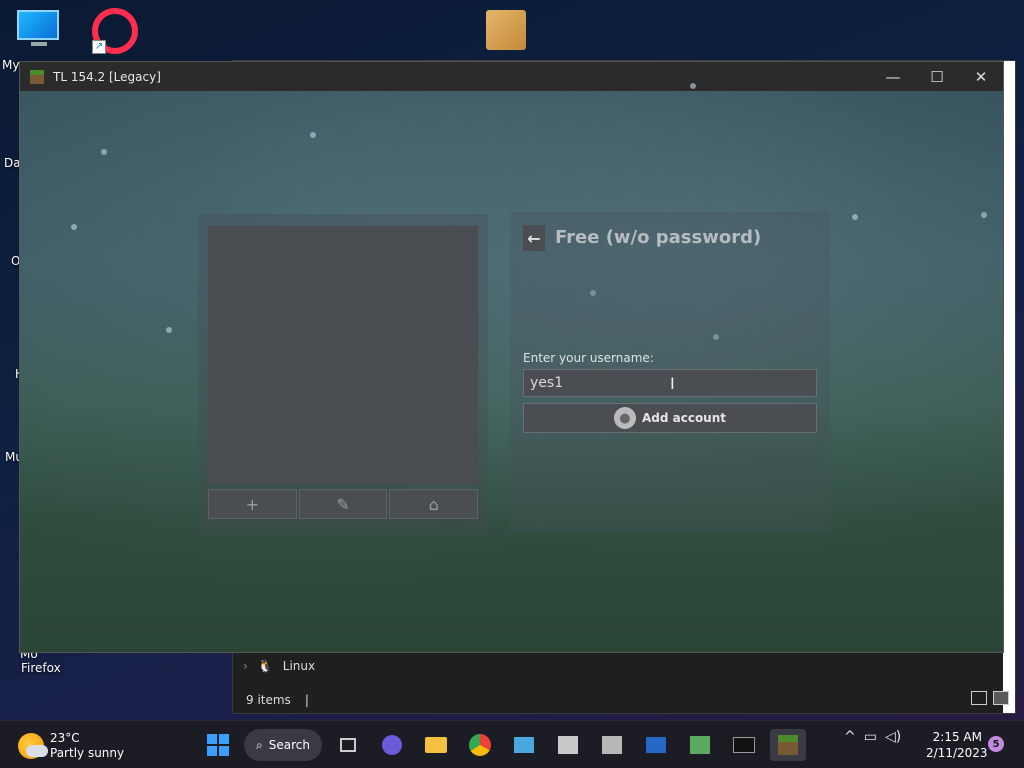 The image size is (1024, 768). Describe the element at coordinates (343, 504) in the screenshot. I see `edit-account-icon: ✎` at that location.